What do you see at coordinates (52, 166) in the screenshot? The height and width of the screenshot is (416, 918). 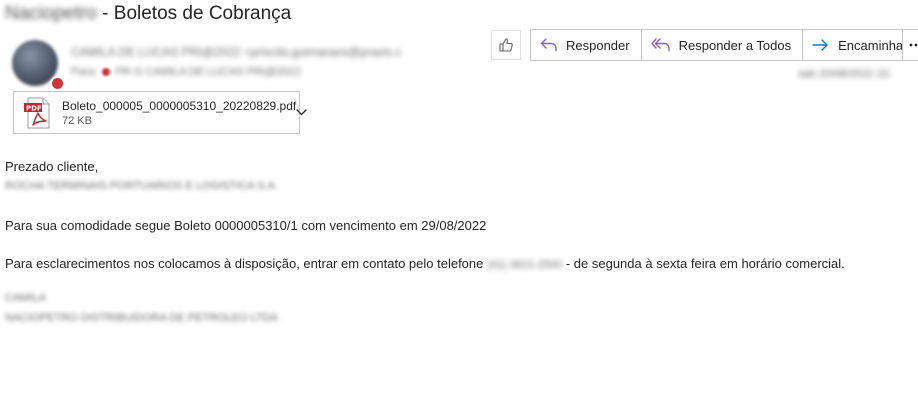 I see `greeting-text: Prezado cliente,` at bounding box center [52, 166].